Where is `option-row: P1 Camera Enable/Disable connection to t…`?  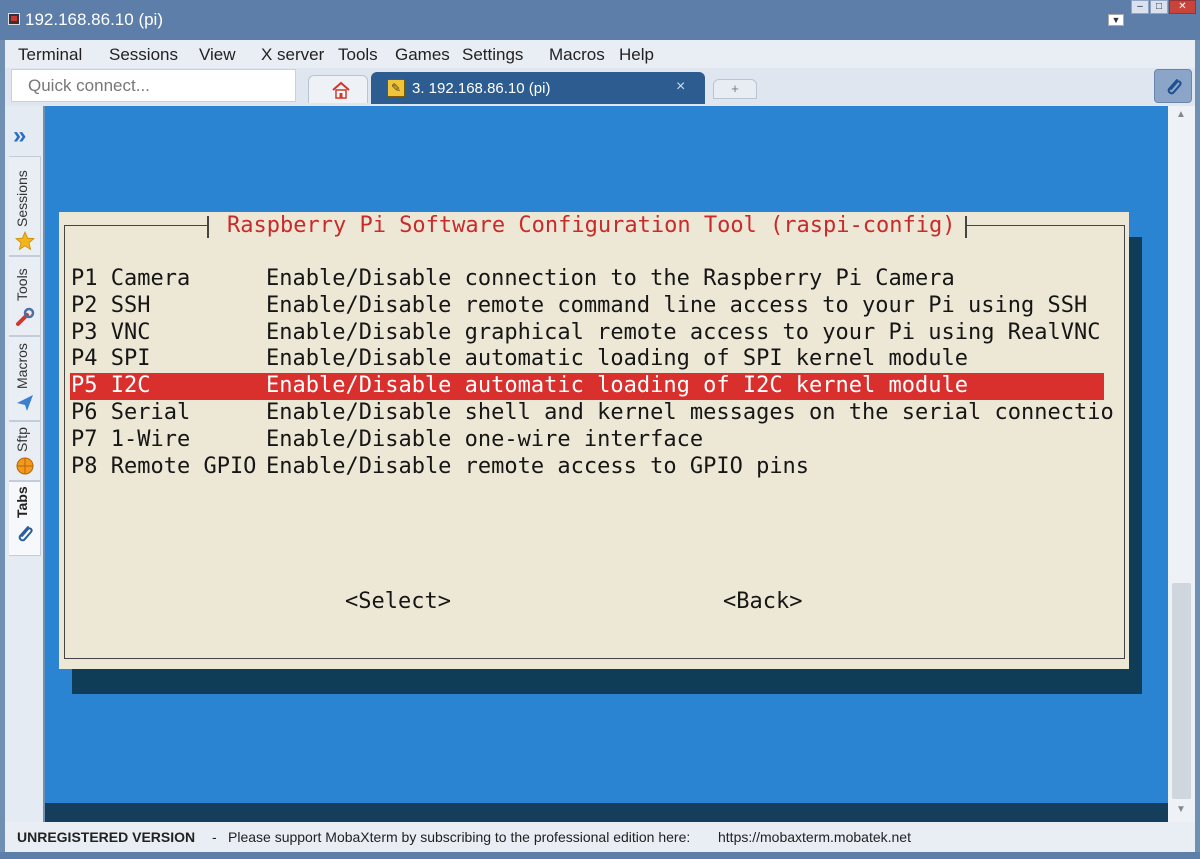 option-row: P1 Camera Enable/Disable connection to t… is located at coordinates (587, 279).